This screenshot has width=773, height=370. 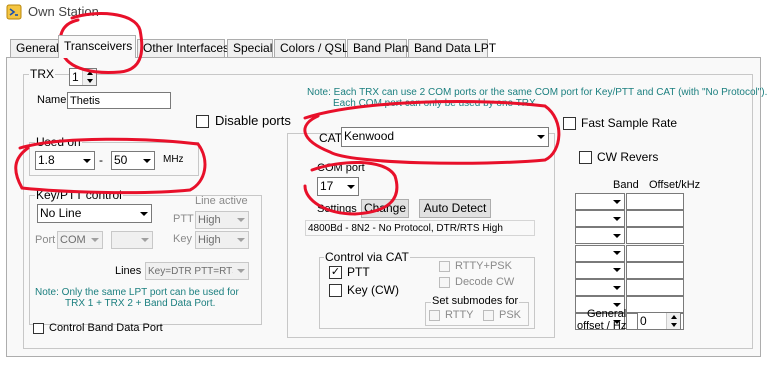 I want to click on tab-general: General, so click(x=35, y=48).